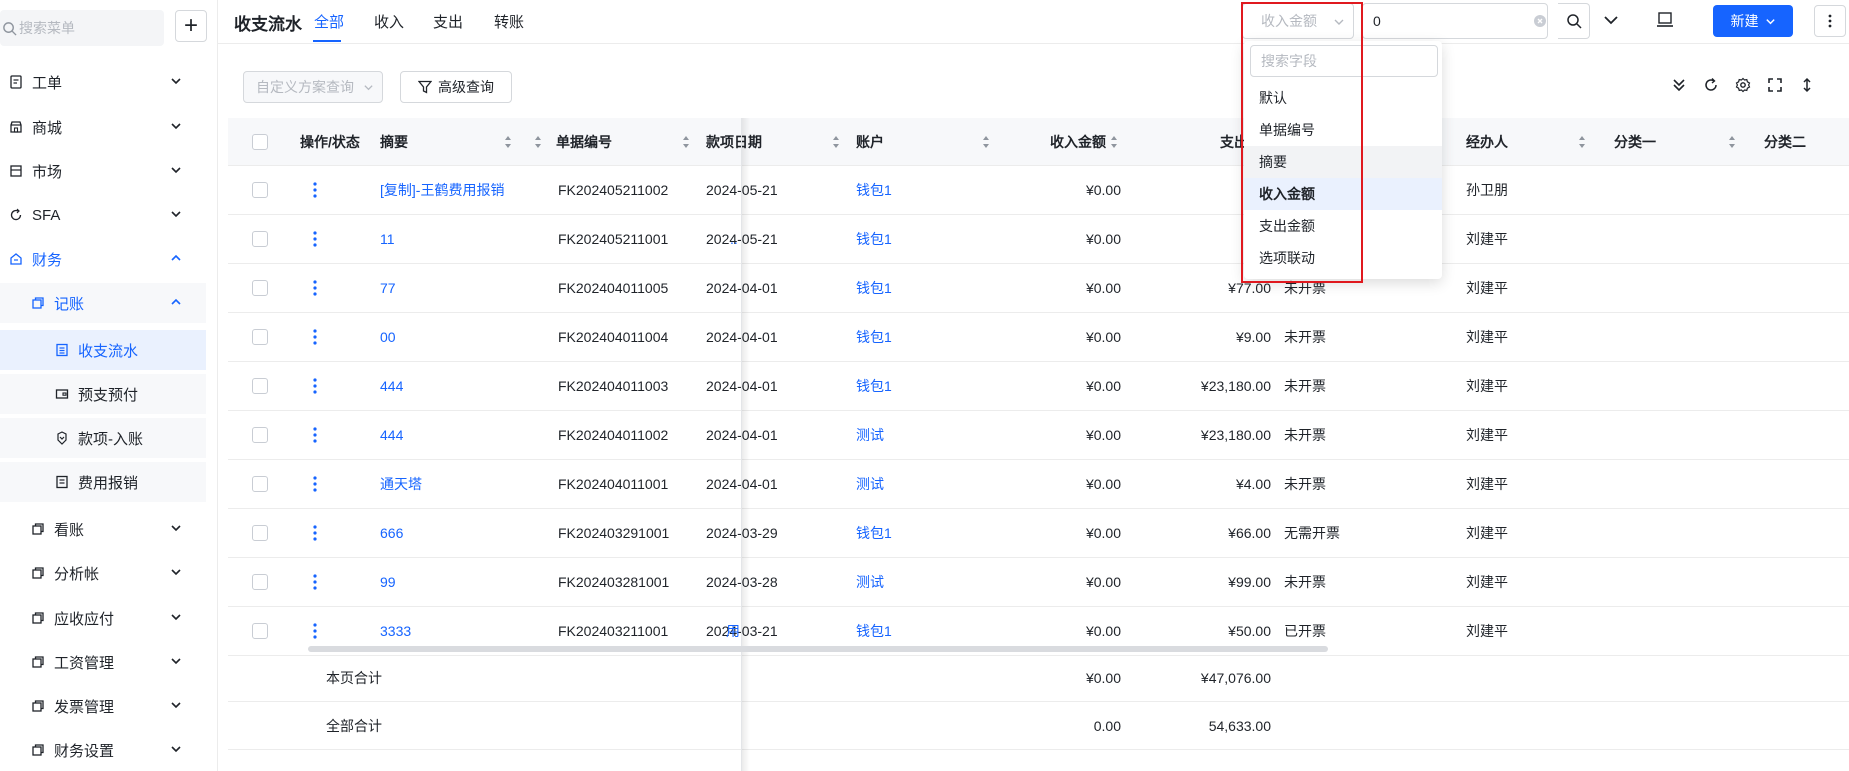 This screenshot has width=1849, height=771. Describe the element at coordinates (103, 127) in the screenshot. I see `sidebar-item-mall: 商城` at that location.